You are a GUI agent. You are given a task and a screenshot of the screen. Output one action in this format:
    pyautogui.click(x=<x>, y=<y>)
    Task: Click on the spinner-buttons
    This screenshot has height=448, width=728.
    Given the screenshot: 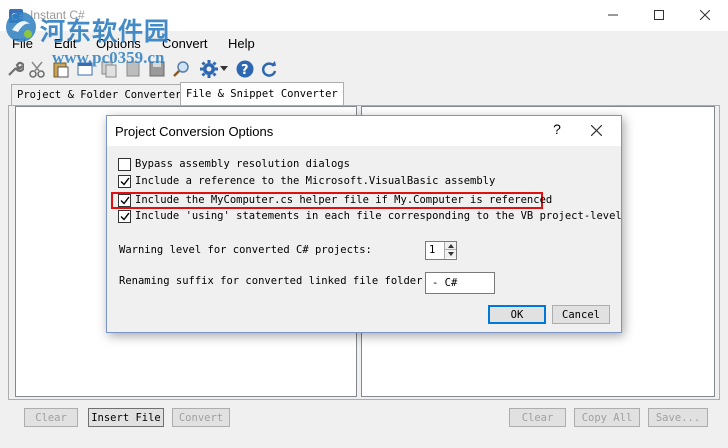 What is the action you would take?
    pyautogui.click(x=450, y=250)
    